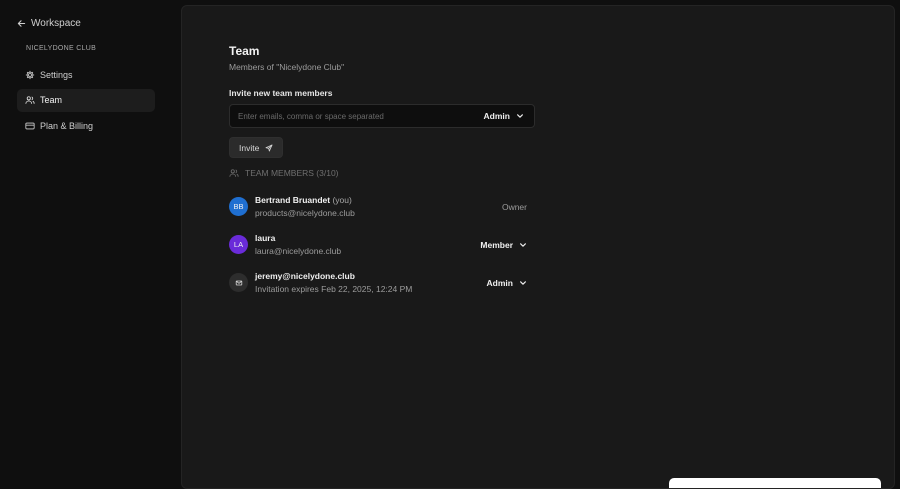 The image size is (900, 489). Describe the element at coordinates (496, 116) in the screenshot. I see `invite-role-value: Admin` at that location.